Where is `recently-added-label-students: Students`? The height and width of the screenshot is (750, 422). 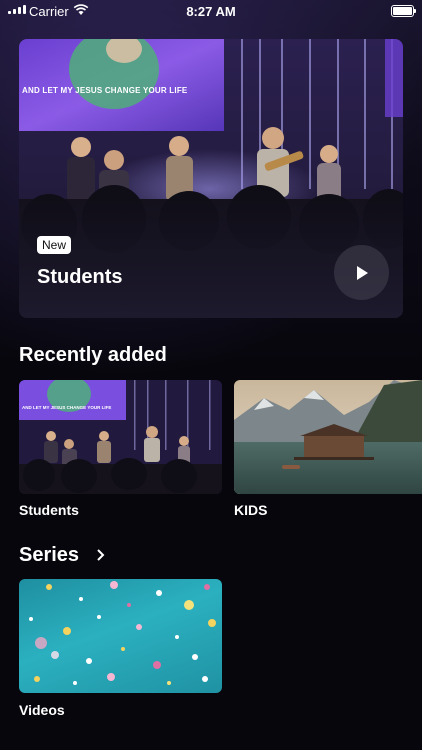
recently-added-label-students: Students is located at coordinates (49, 510).